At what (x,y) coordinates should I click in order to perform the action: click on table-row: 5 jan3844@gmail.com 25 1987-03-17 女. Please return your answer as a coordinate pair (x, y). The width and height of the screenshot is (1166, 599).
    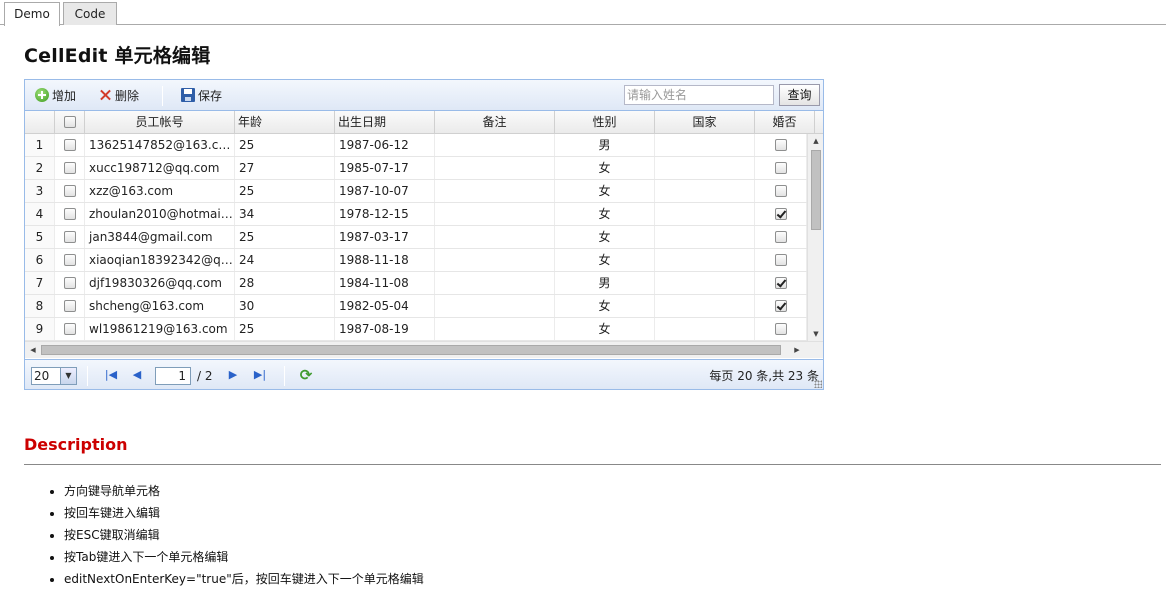
    Looking at the image, I should click on (416, 237).